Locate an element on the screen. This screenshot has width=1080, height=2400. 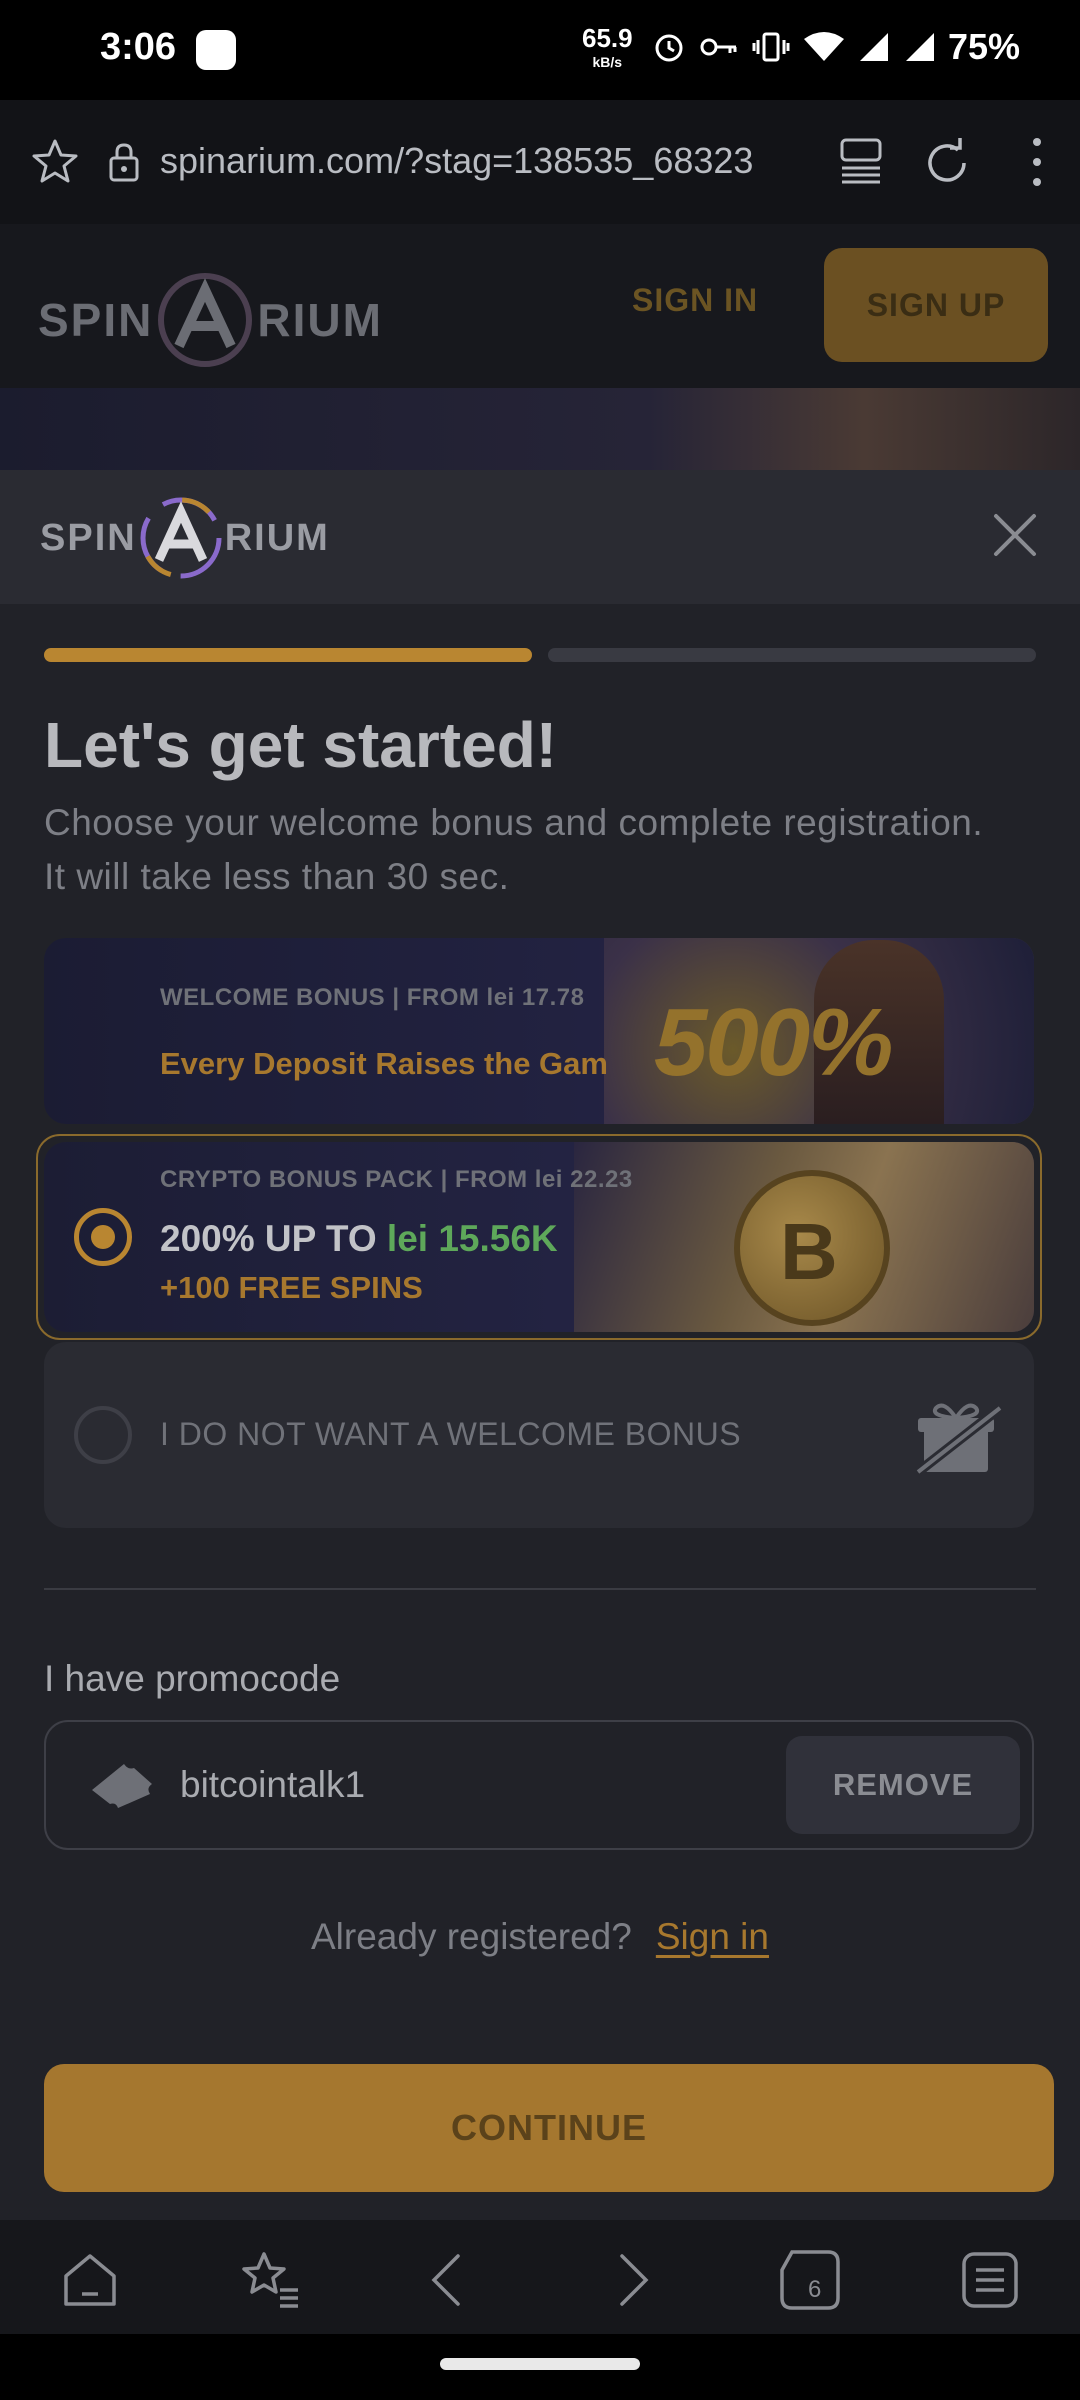
bonus-title-prefix: 200% UP TO is located at coordinates (273, 1238).